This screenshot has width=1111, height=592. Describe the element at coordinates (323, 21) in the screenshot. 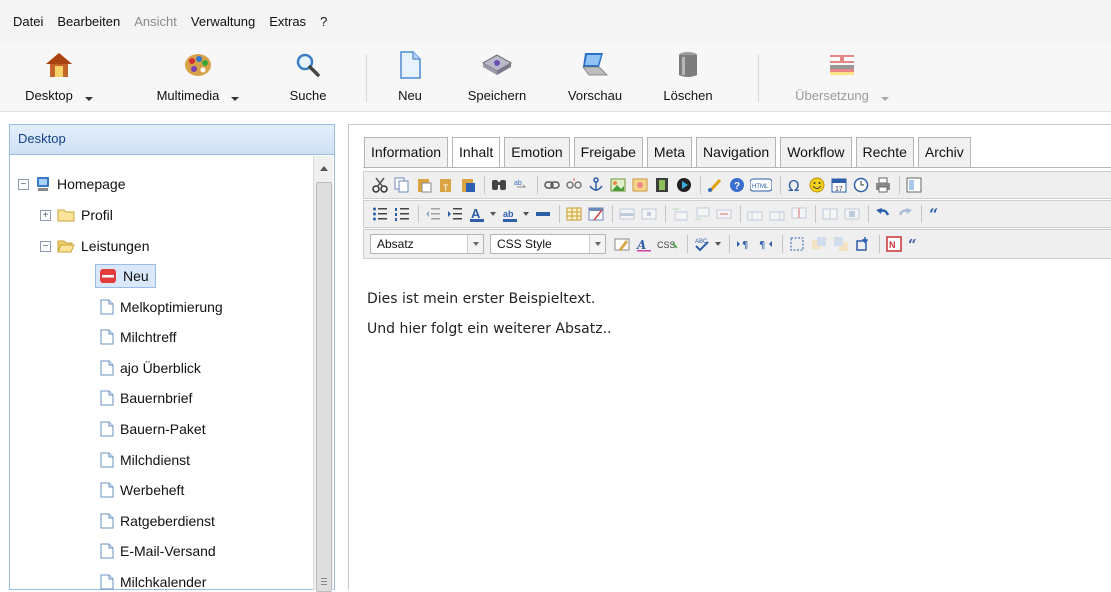

I see `menu-help: ?` at that location.